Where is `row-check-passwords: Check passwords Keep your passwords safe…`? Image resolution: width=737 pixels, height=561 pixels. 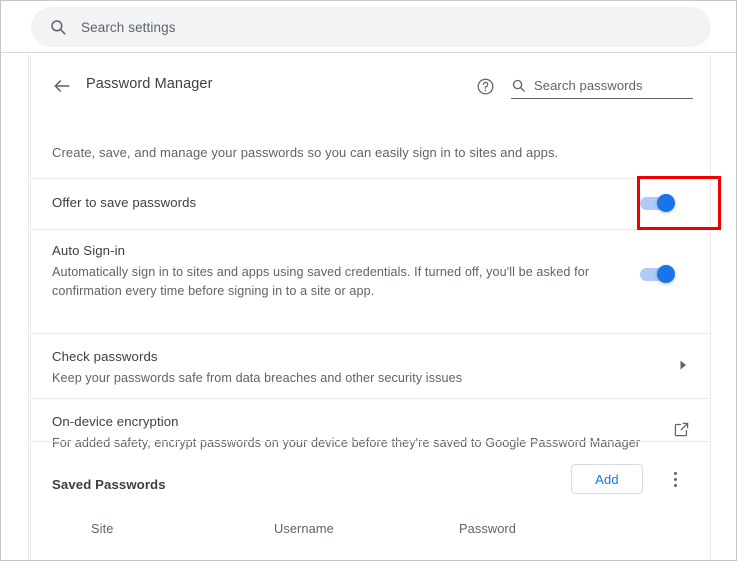
row-check-passwords: Check passwords Keep your passwords safe… is located at coordinates (370, 365).